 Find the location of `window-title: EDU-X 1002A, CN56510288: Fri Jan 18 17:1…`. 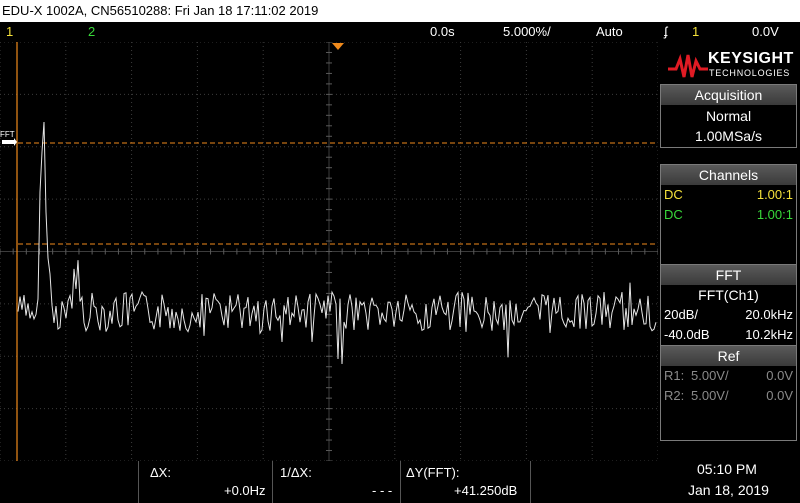

window-title: EDU-X 1002A, CN56510288: Fri Jan 18 17:1… is located at coordinates (400, 11).